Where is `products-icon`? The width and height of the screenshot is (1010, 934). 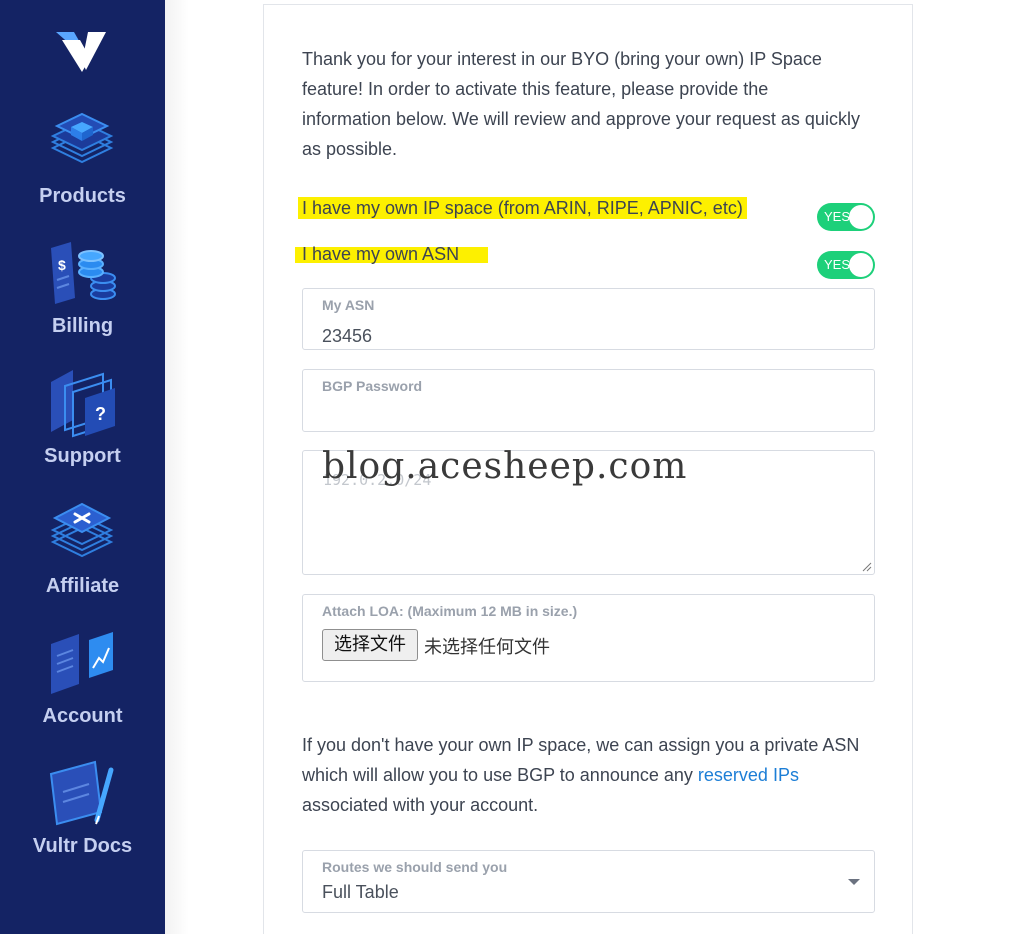 products-icon is located at coordinates (82, 138).